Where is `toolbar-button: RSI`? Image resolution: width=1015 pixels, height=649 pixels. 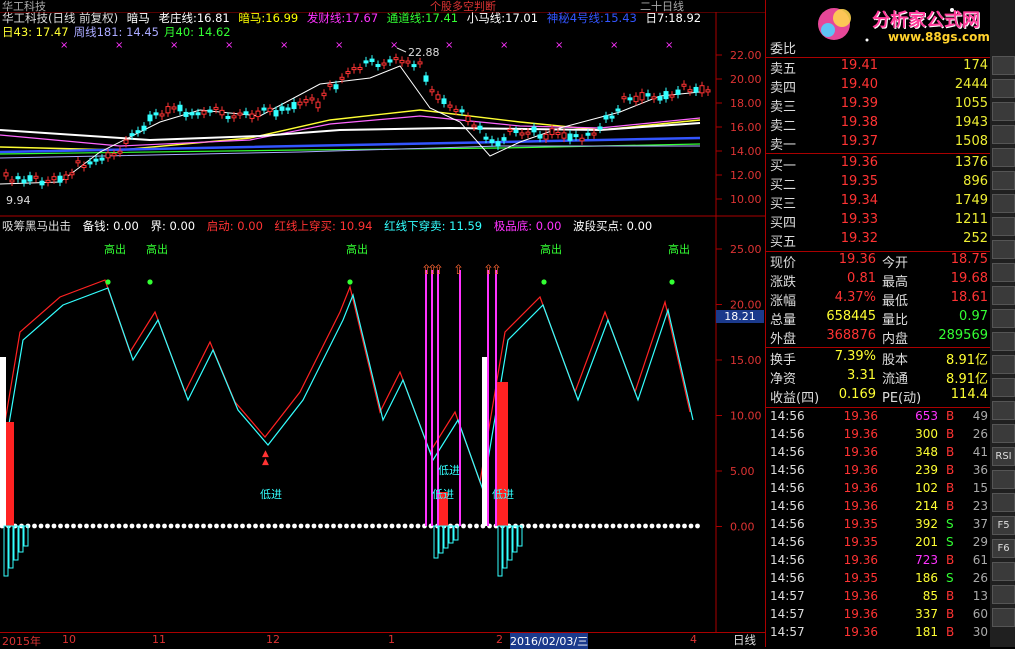 toolbar-button: RSI is located at coordinates (1003, 456).